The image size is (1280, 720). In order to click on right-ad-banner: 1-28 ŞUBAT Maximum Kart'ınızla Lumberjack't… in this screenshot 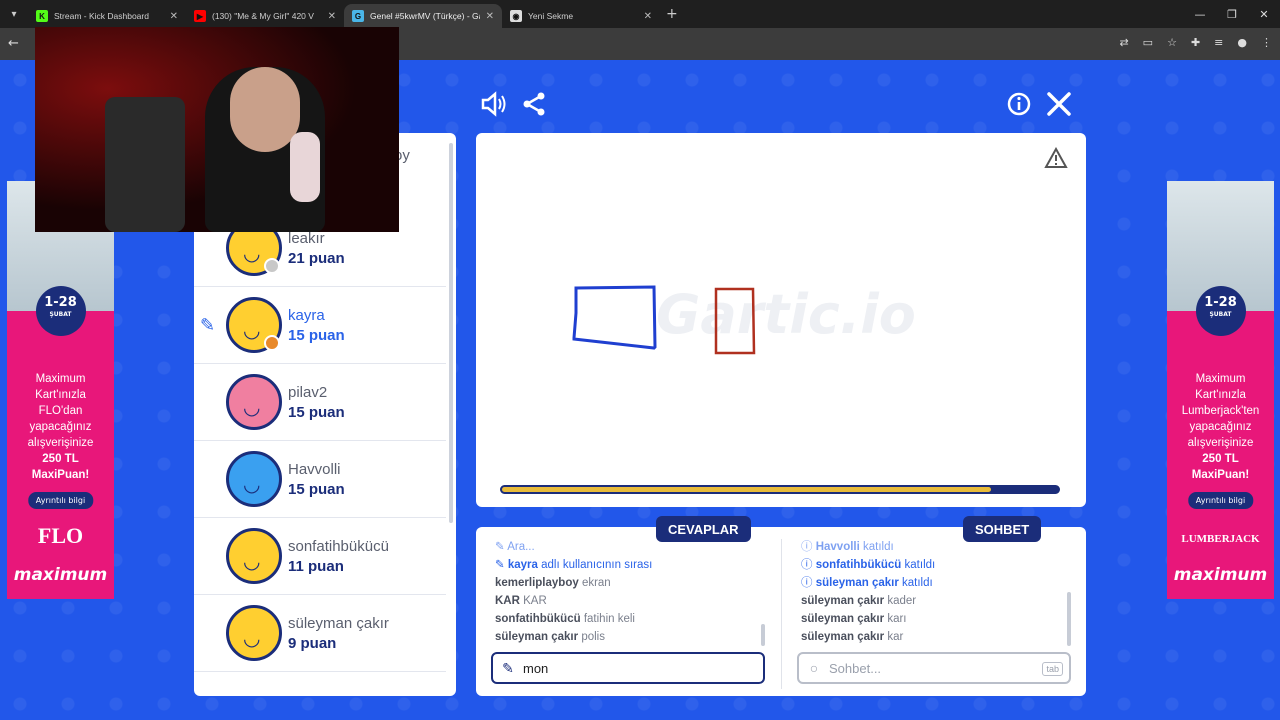, I will do `click(1220, 390)`.